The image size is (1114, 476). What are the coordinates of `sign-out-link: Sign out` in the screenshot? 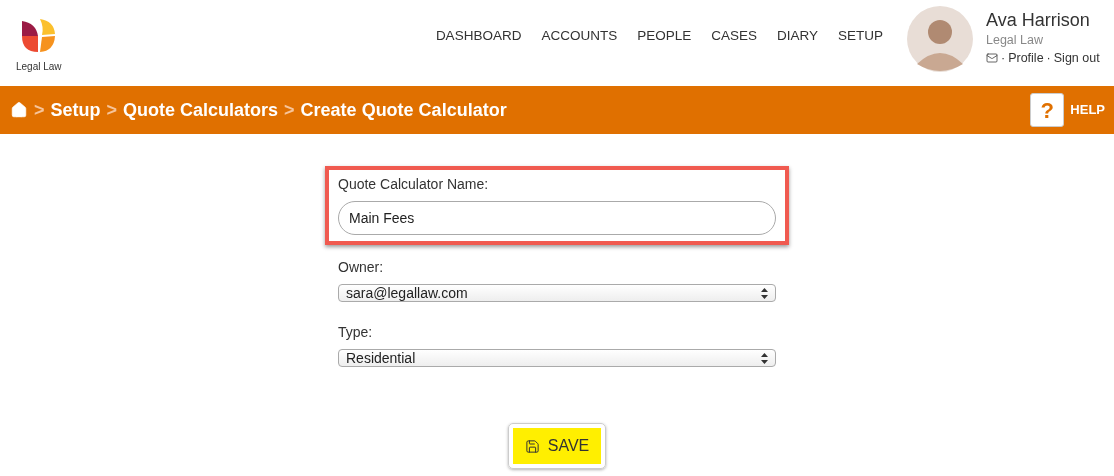 It's located at (1076, 58).